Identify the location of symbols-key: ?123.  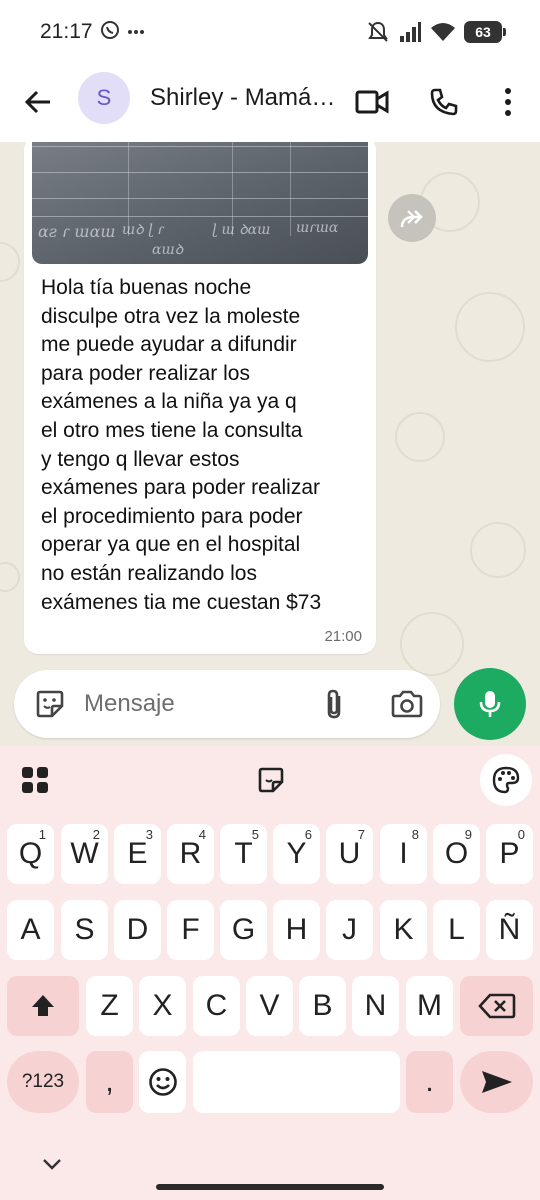
(43, 1082).